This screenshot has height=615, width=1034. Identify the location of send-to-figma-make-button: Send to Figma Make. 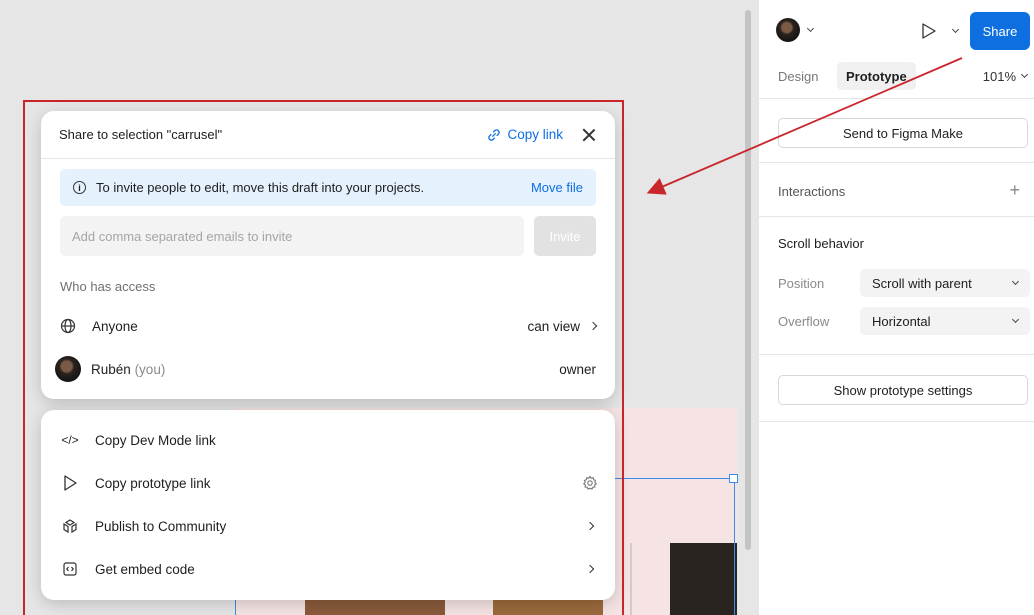
(903, 133).